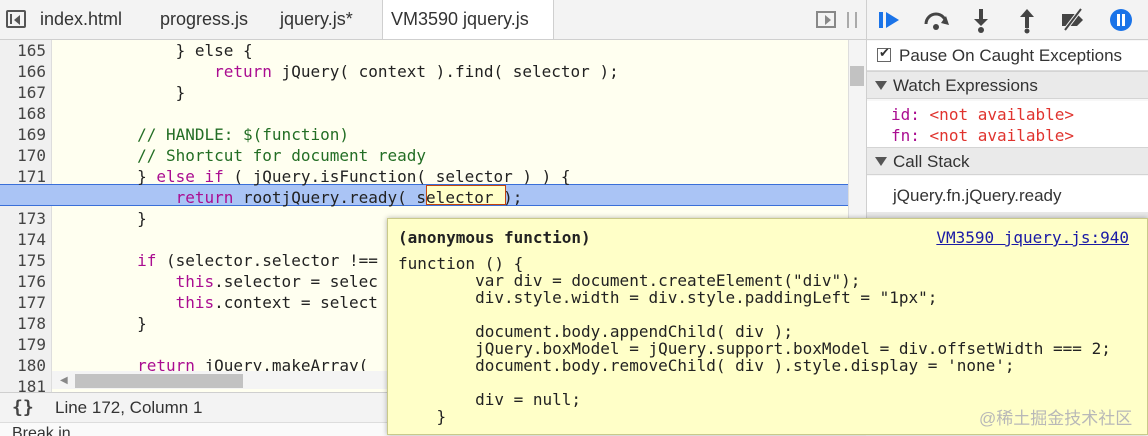 This screenshot has height=436, width=1148. I want to click on code-text: (selector.selector !==, so click(267, 260).